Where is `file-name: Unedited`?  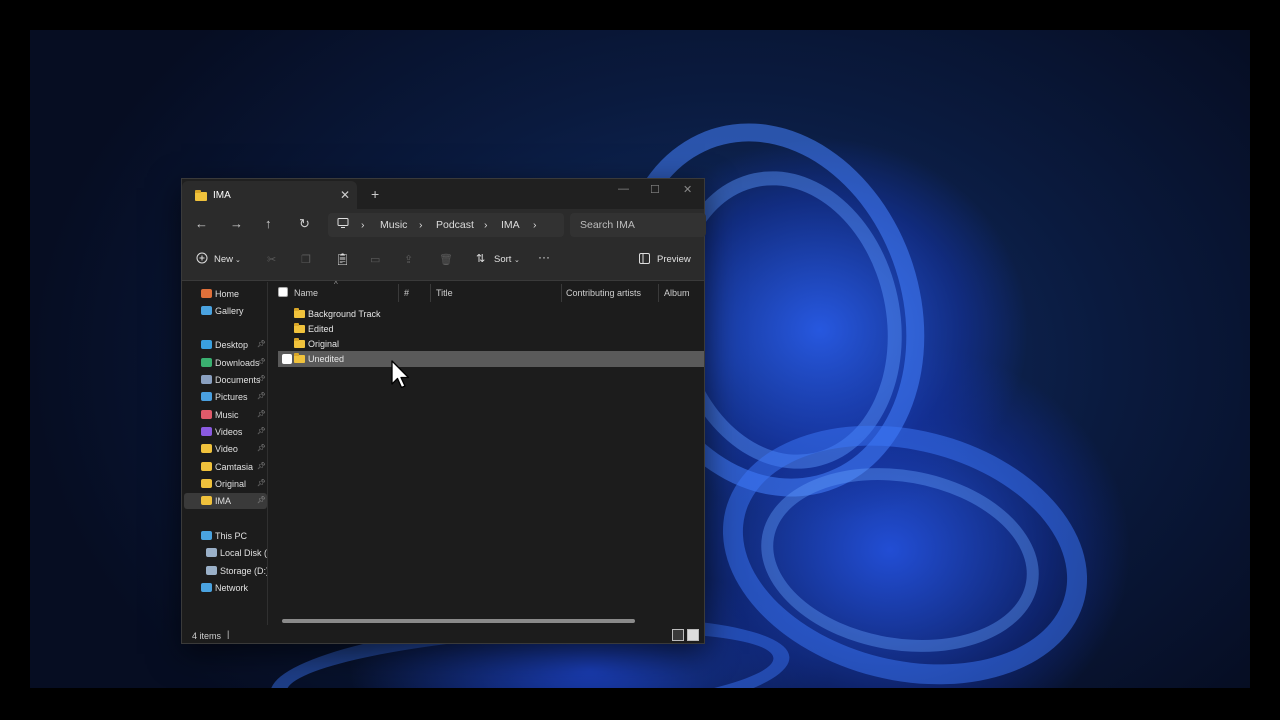
file-name: Unedited is located at coordinates (326, 359).